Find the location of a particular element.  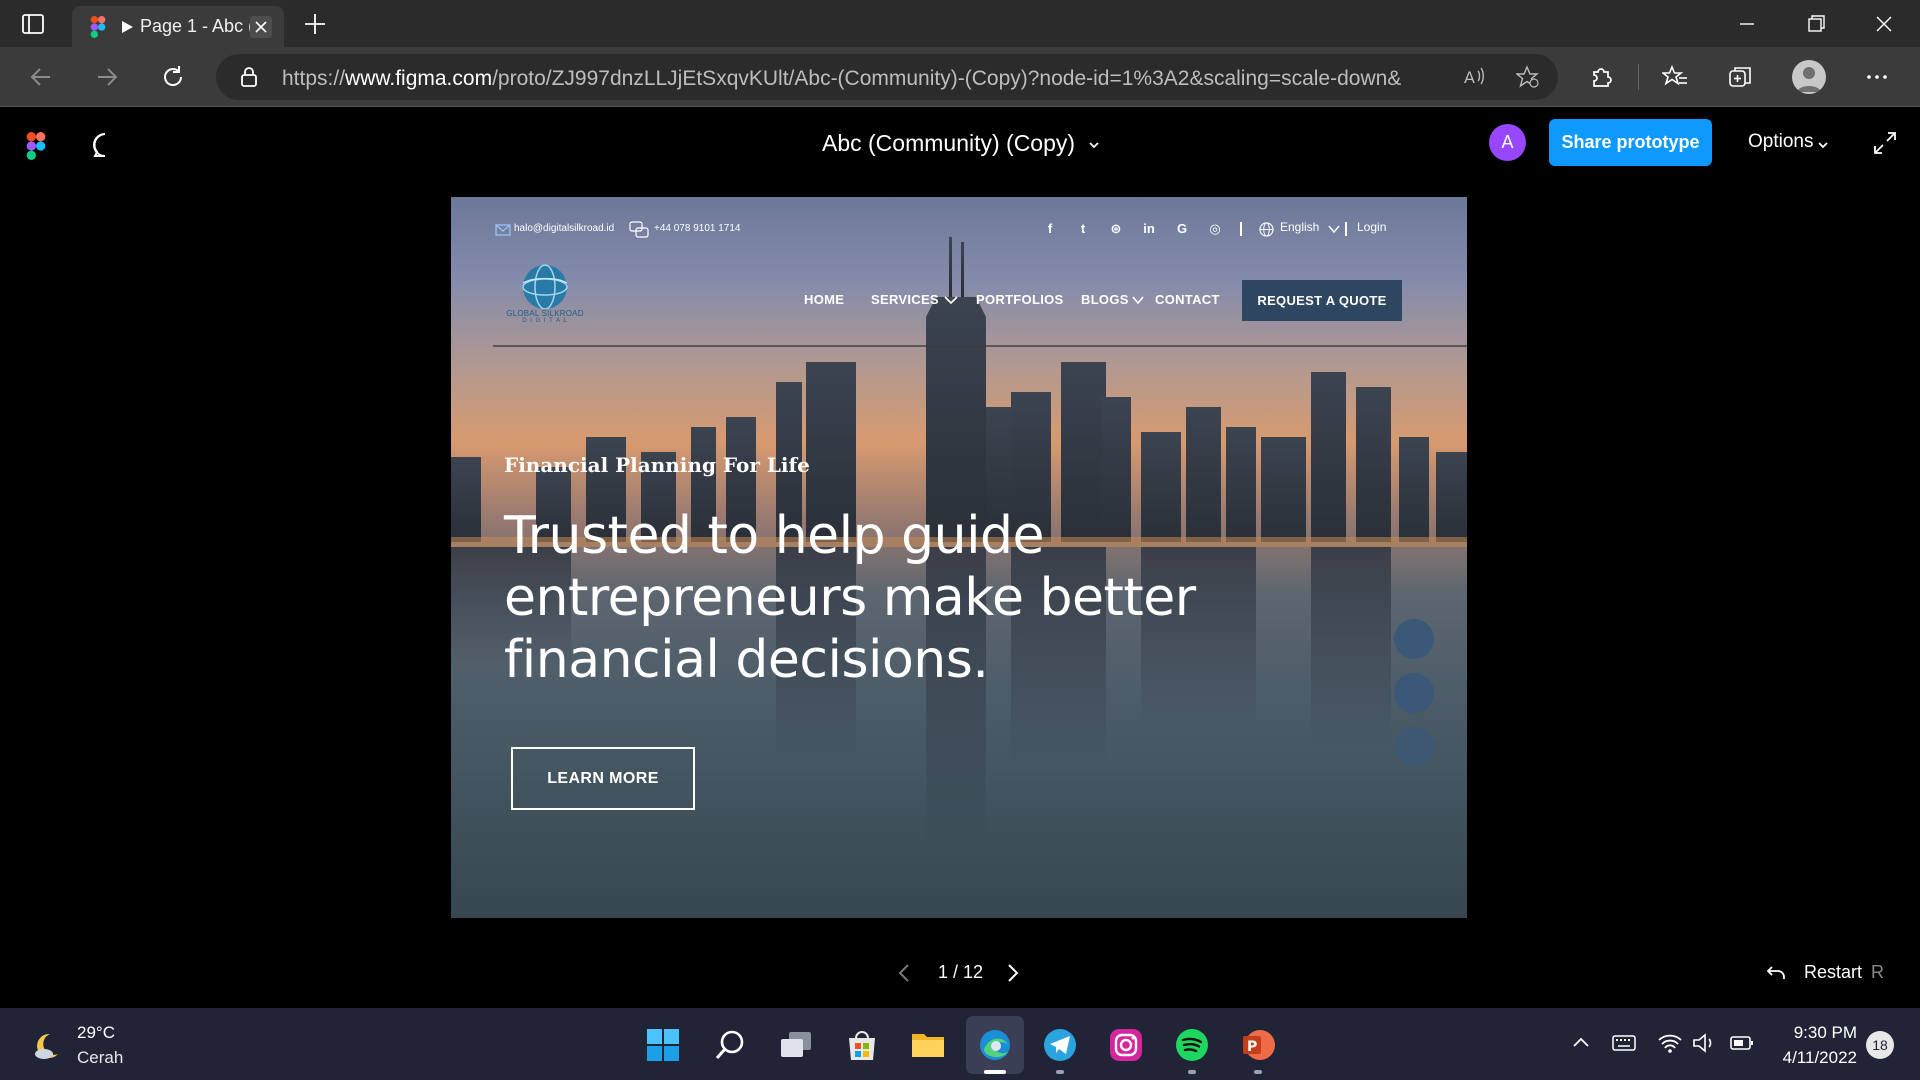

close-window-icon is located at coordinates (1884, 24).